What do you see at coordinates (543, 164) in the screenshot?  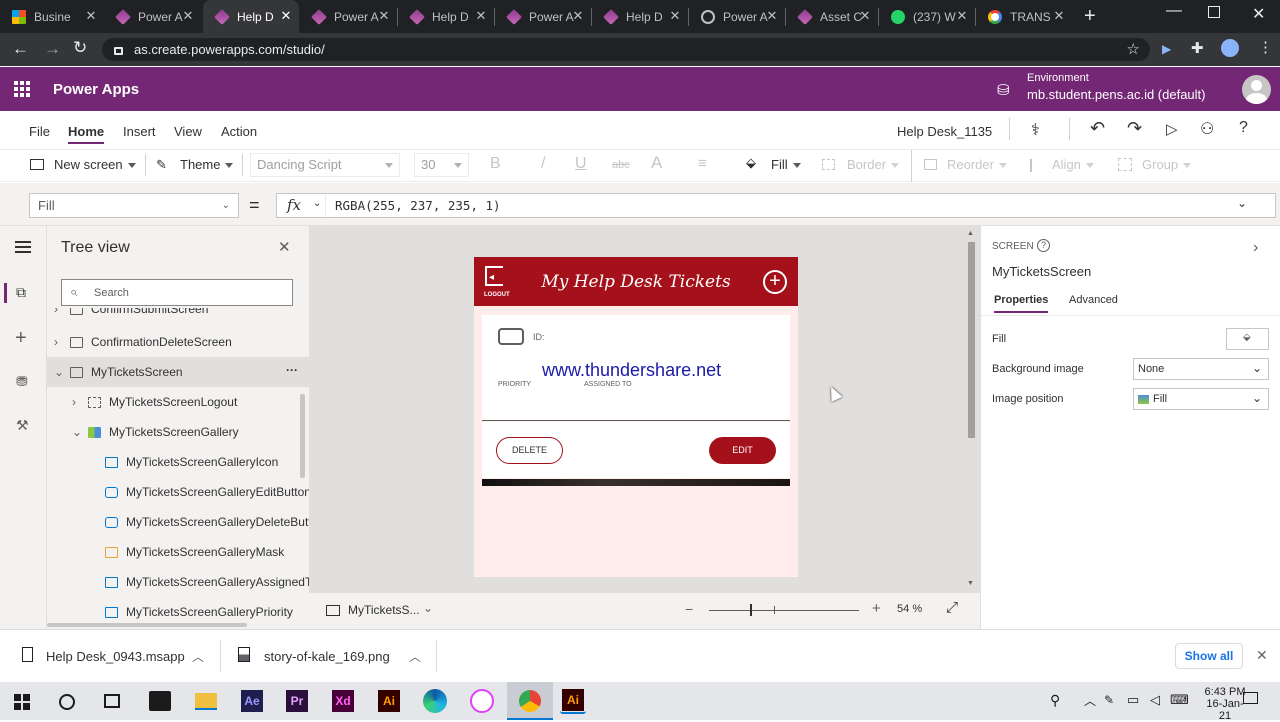 I see `italic-button: /` at bounding box center [543, 164].